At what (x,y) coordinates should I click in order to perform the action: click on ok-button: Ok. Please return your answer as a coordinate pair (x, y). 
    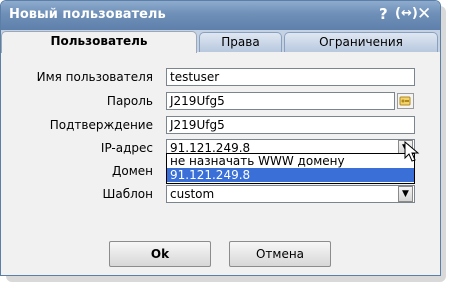
    Looking at the image, I should click on (160, 254).